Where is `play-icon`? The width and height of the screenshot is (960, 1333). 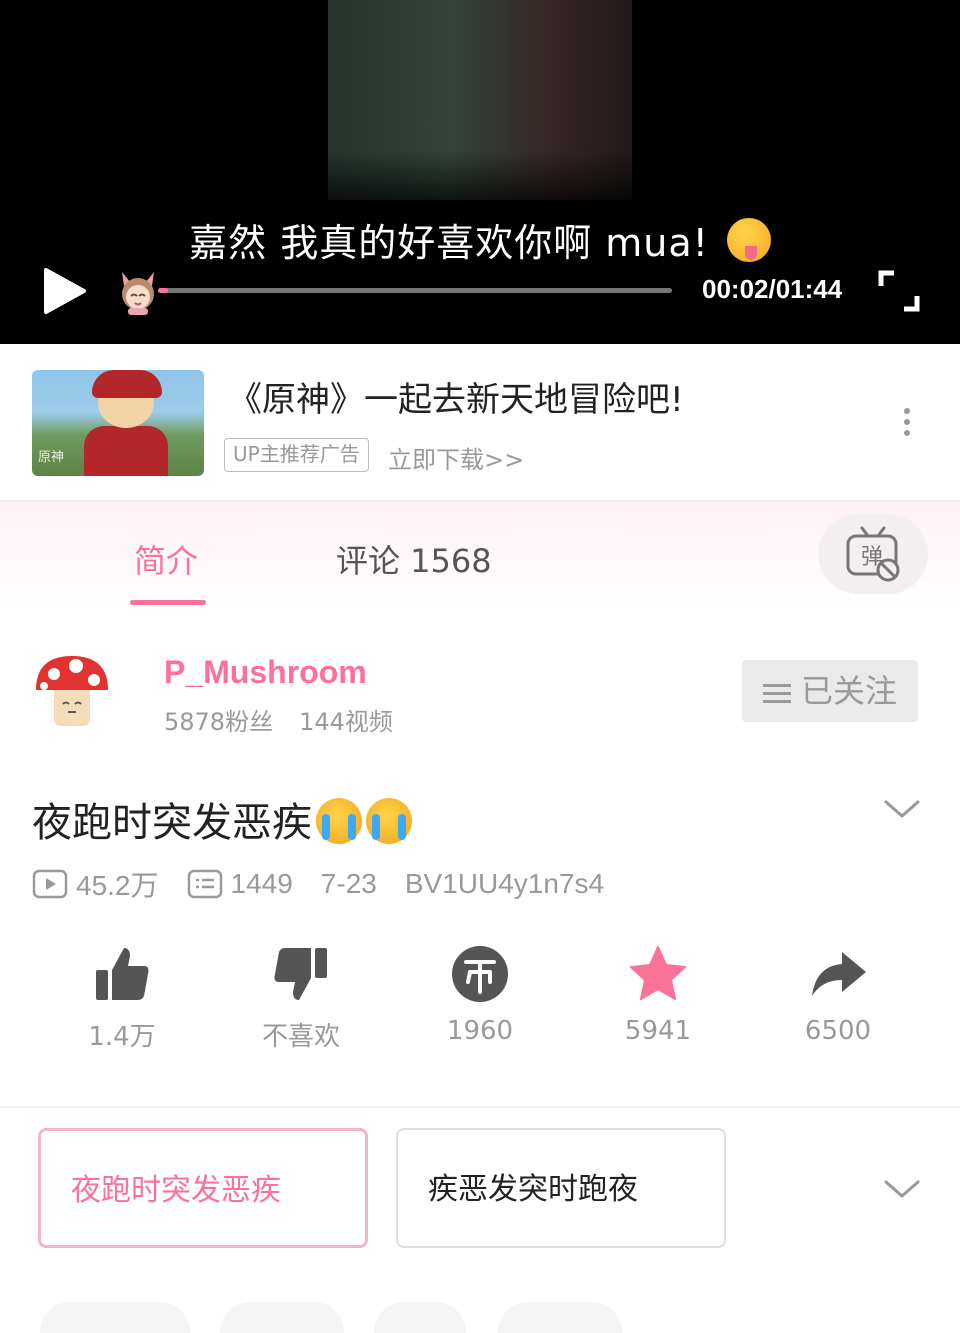 play-icon is located at coordinates (65, 291).